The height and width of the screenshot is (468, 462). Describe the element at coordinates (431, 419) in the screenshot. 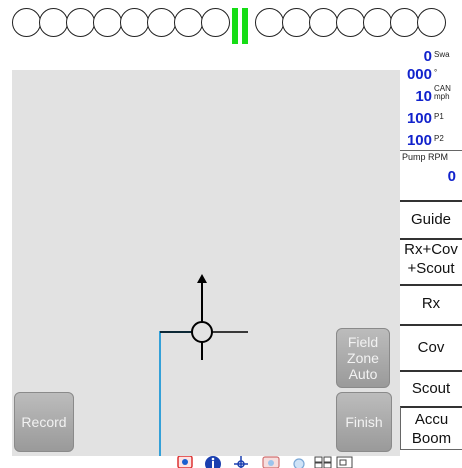

I see `accu-boom-label: Accu` at that location.